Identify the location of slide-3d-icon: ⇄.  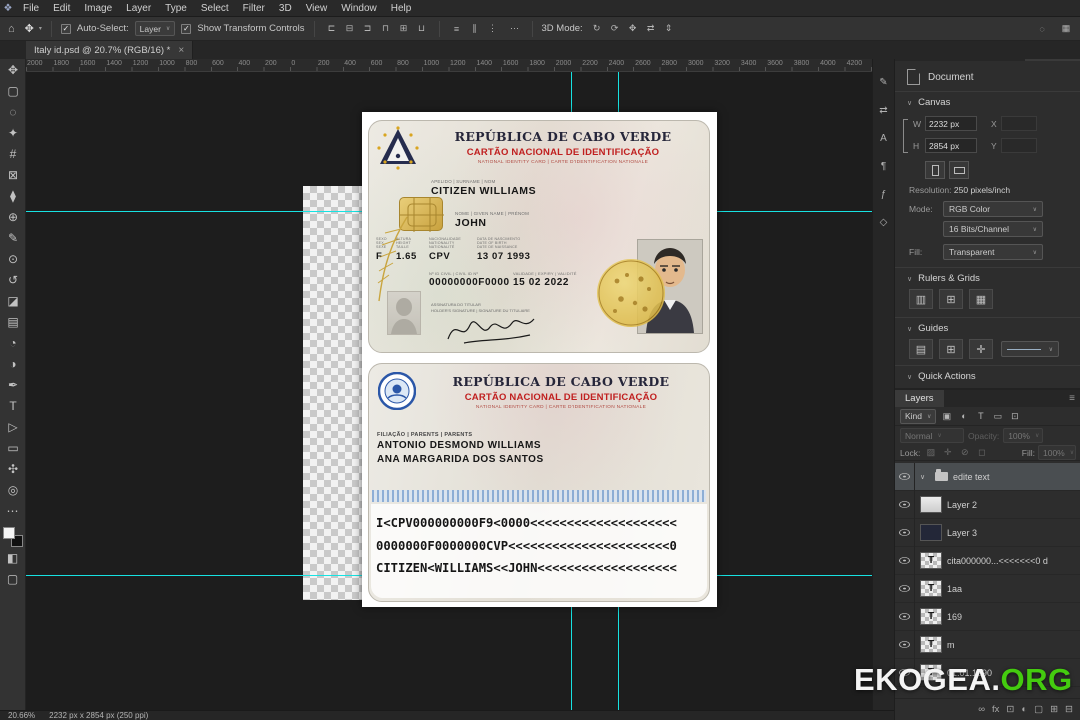
(651, 29).